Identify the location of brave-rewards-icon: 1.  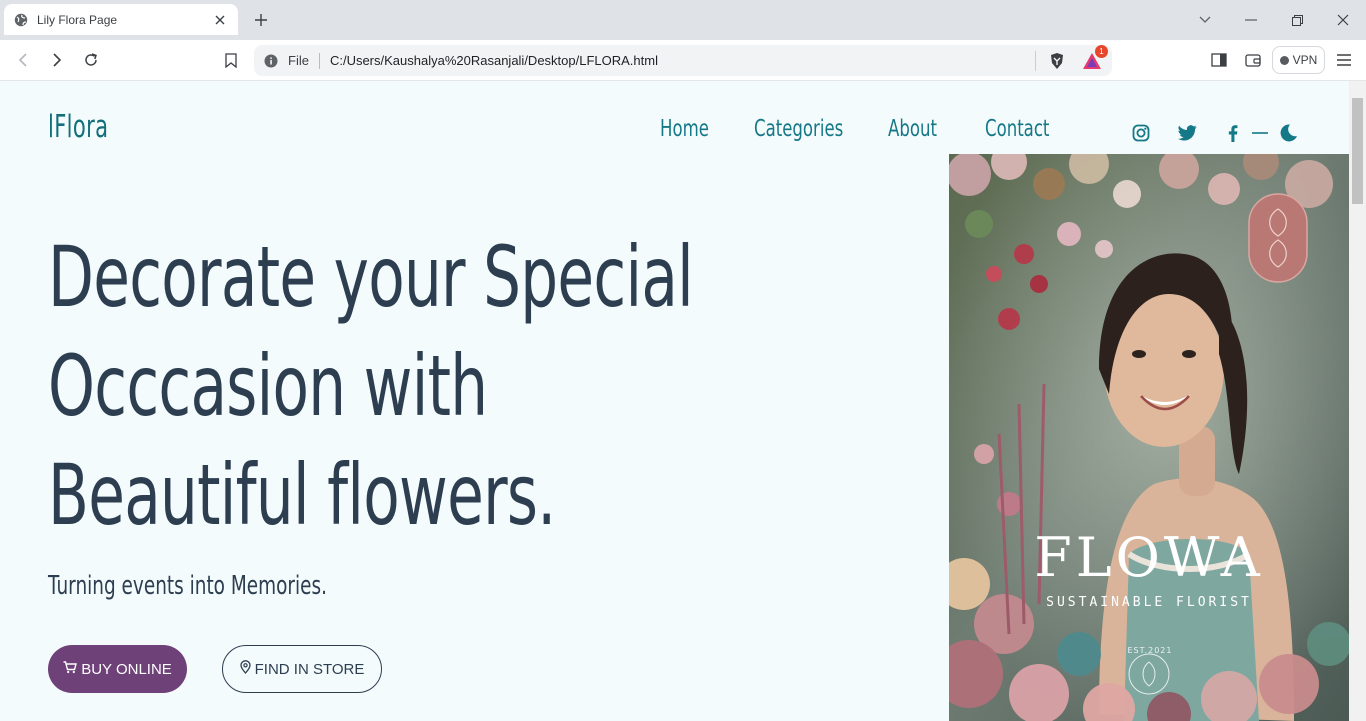
(1095, 57).